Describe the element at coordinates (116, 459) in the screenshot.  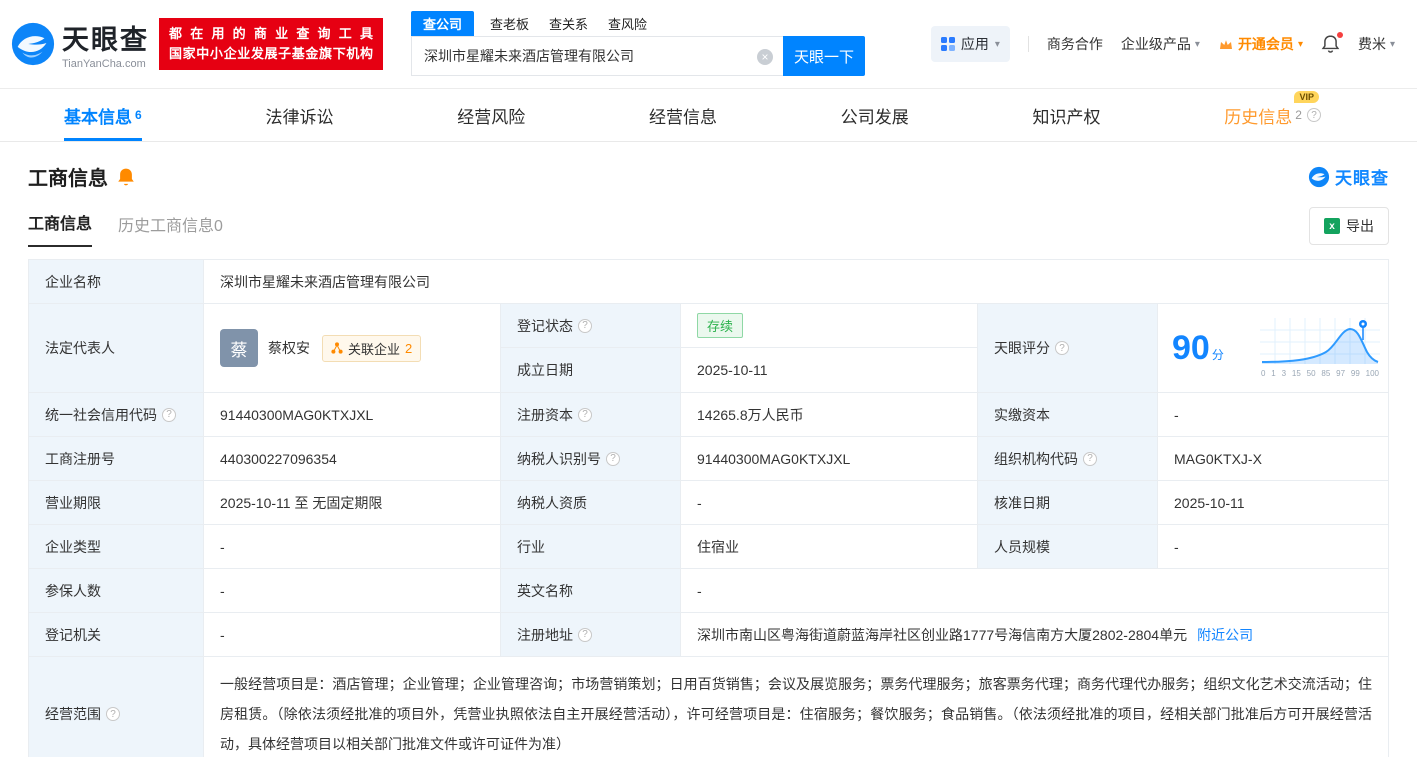
I see `label-registration-number: 工商注册号` at that location.